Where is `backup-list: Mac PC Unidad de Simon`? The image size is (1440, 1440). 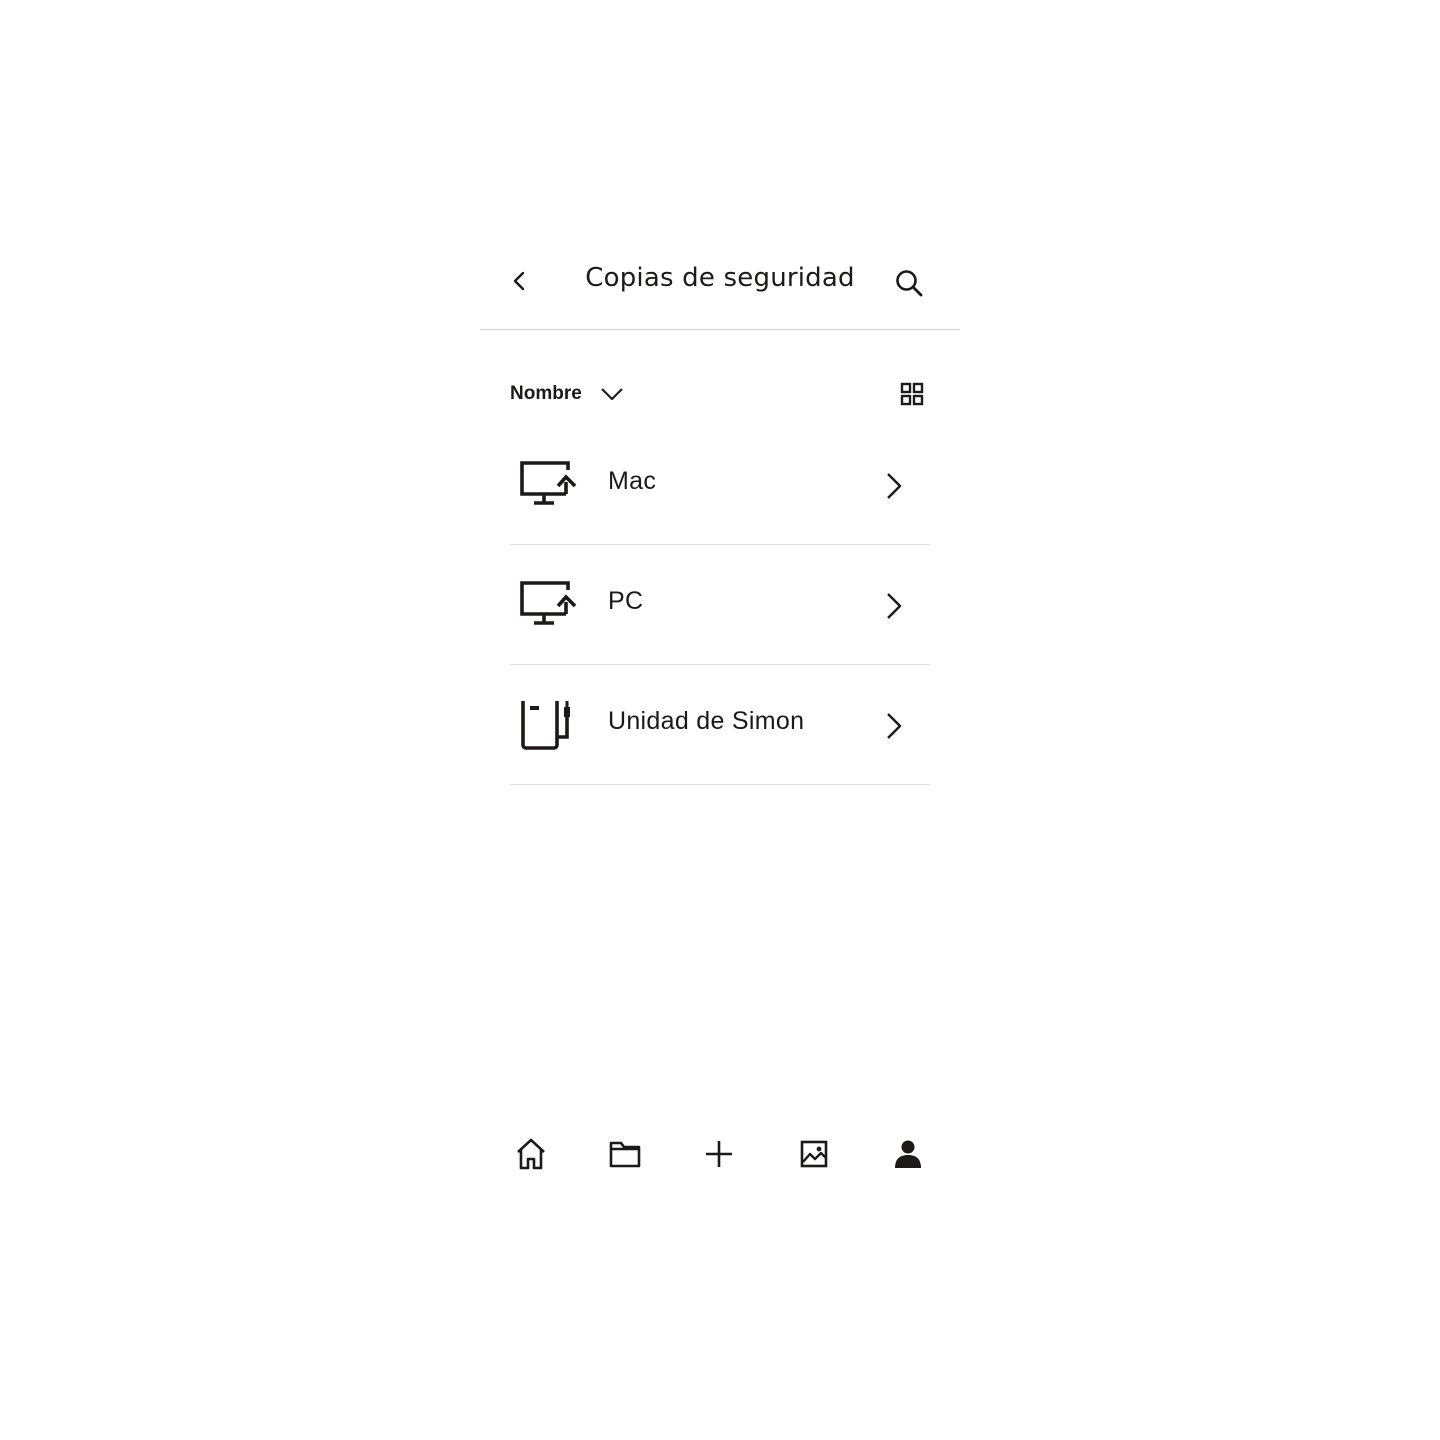 backup-list: Mac PC Unidad de Simon is located at coordinates (720, 605).